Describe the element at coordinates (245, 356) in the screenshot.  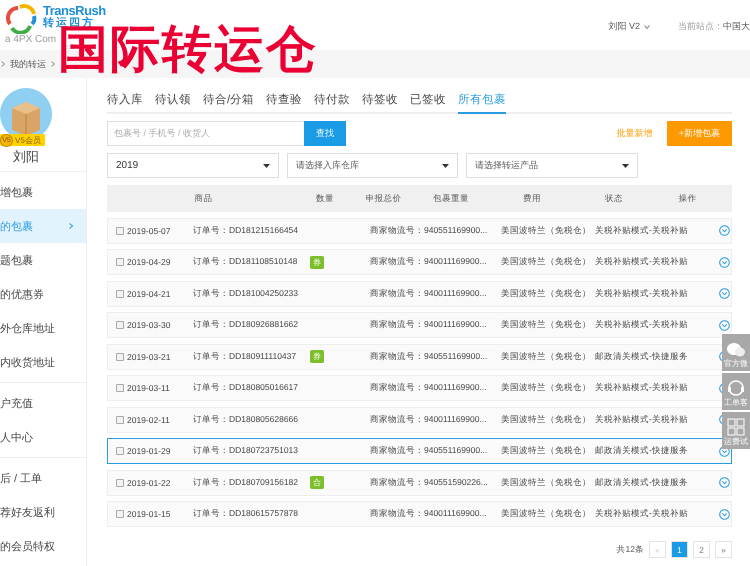
I see `table-cell-text: 订单号：DD180911110437` at that location.